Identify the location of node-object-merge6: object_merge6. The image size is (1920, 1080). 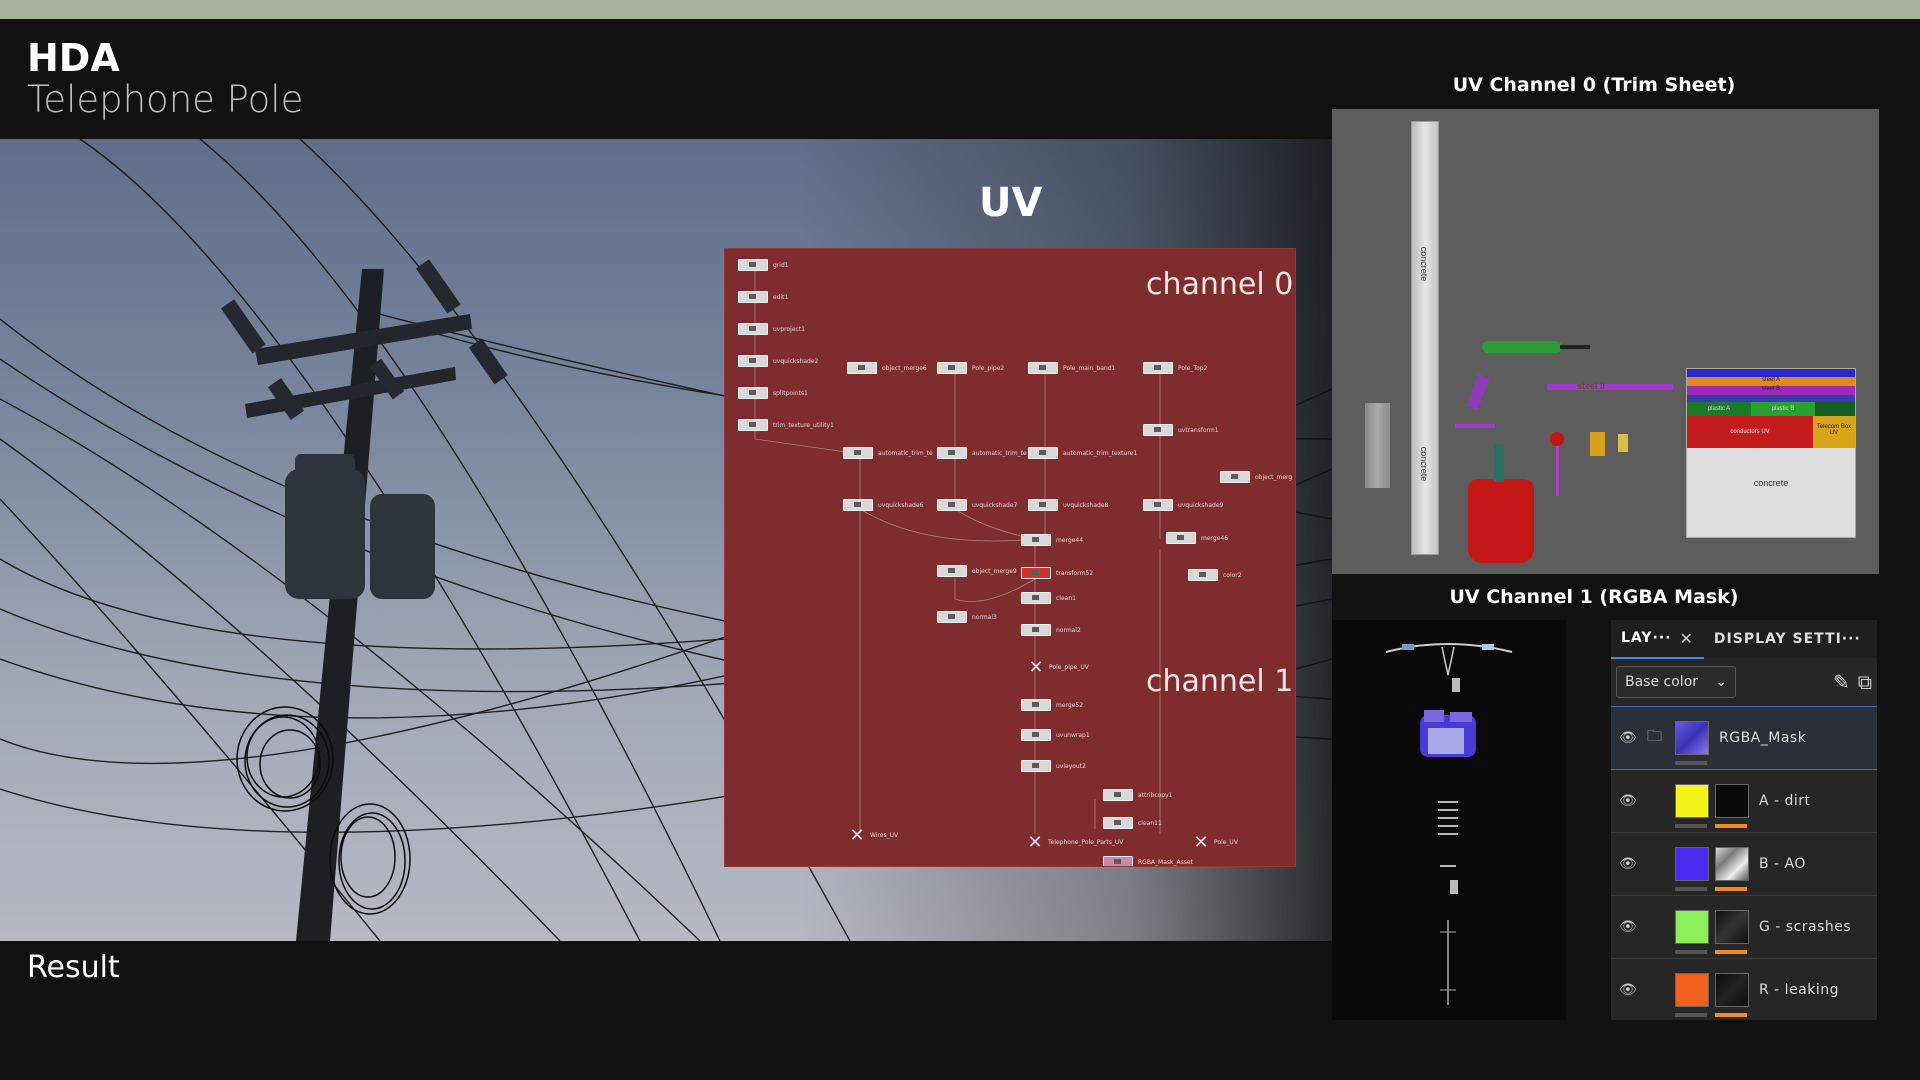
(887, 368).